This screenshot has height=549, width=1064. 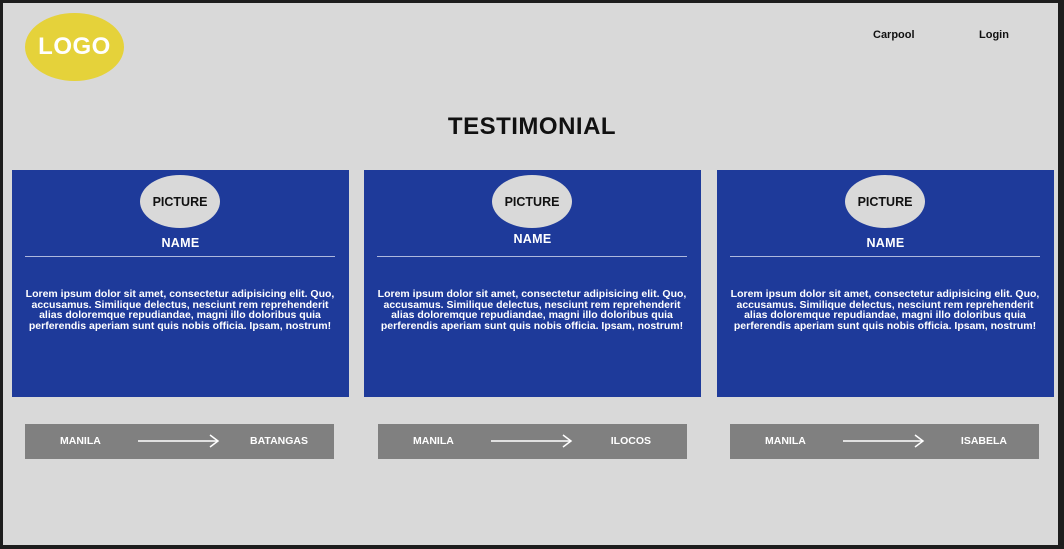 What do you see at coordinates (532, 126) in the screenshot?
I see `page-title: TESTIMONIAL` at bounding box center [532, 126].